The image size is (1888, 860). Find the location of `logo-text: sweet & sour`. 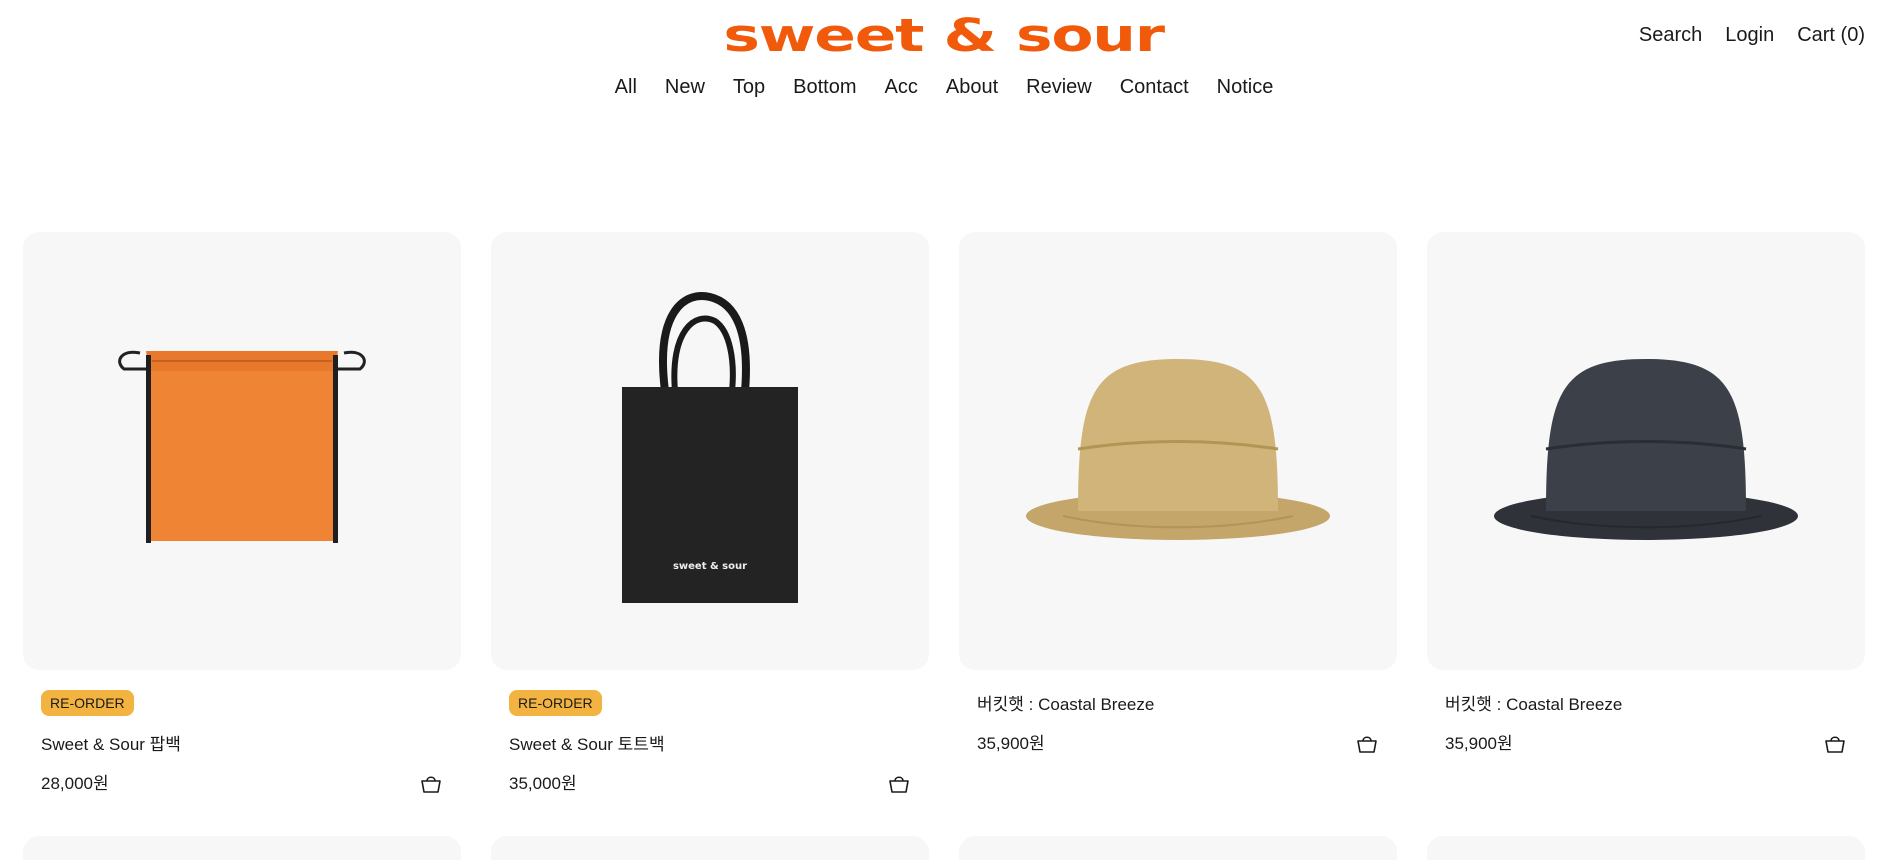

logo-text: sweet & sour is located at coordinates (944, 36).